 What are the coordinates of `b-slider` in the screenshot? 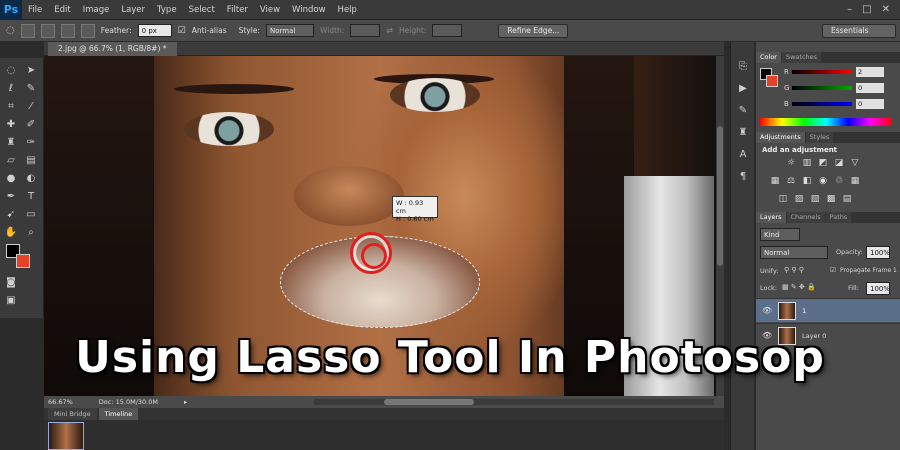 It's located at (822, 104).